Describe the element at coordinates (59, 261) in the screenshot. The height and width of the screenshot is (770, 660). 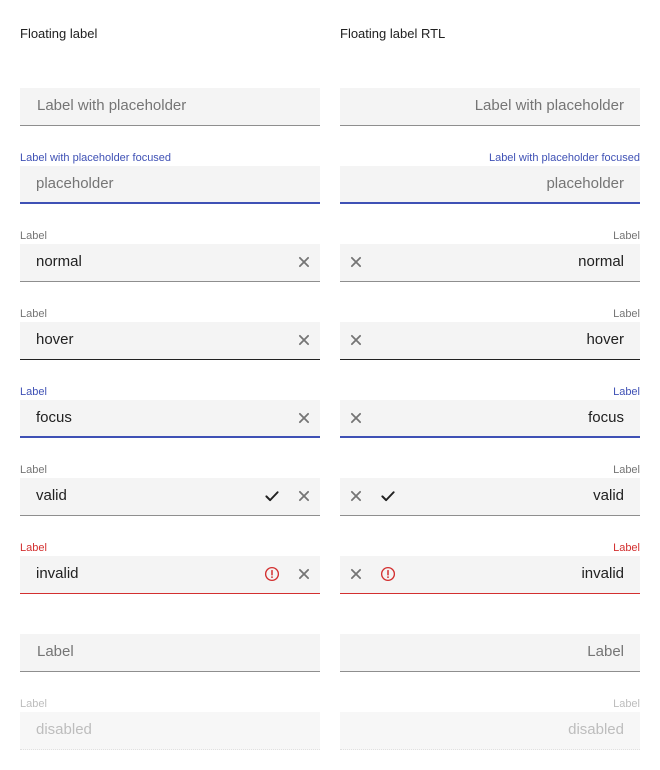
I see `normal-value: normal` at that location.